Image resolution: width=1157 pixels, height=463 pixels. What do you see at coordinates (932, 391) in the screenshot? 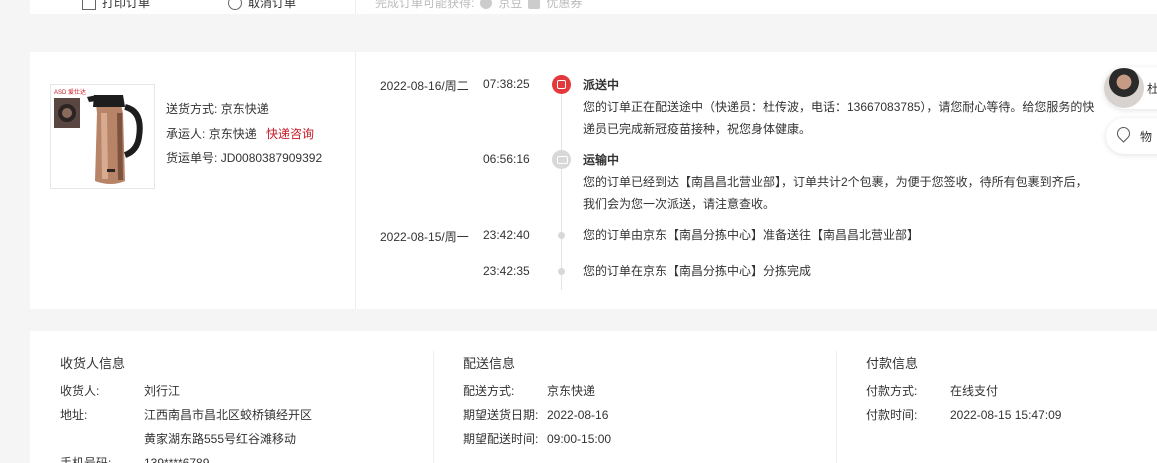
I see `payment-method-row: 付款方式: 在线支付` at bounding box center [932, 391].